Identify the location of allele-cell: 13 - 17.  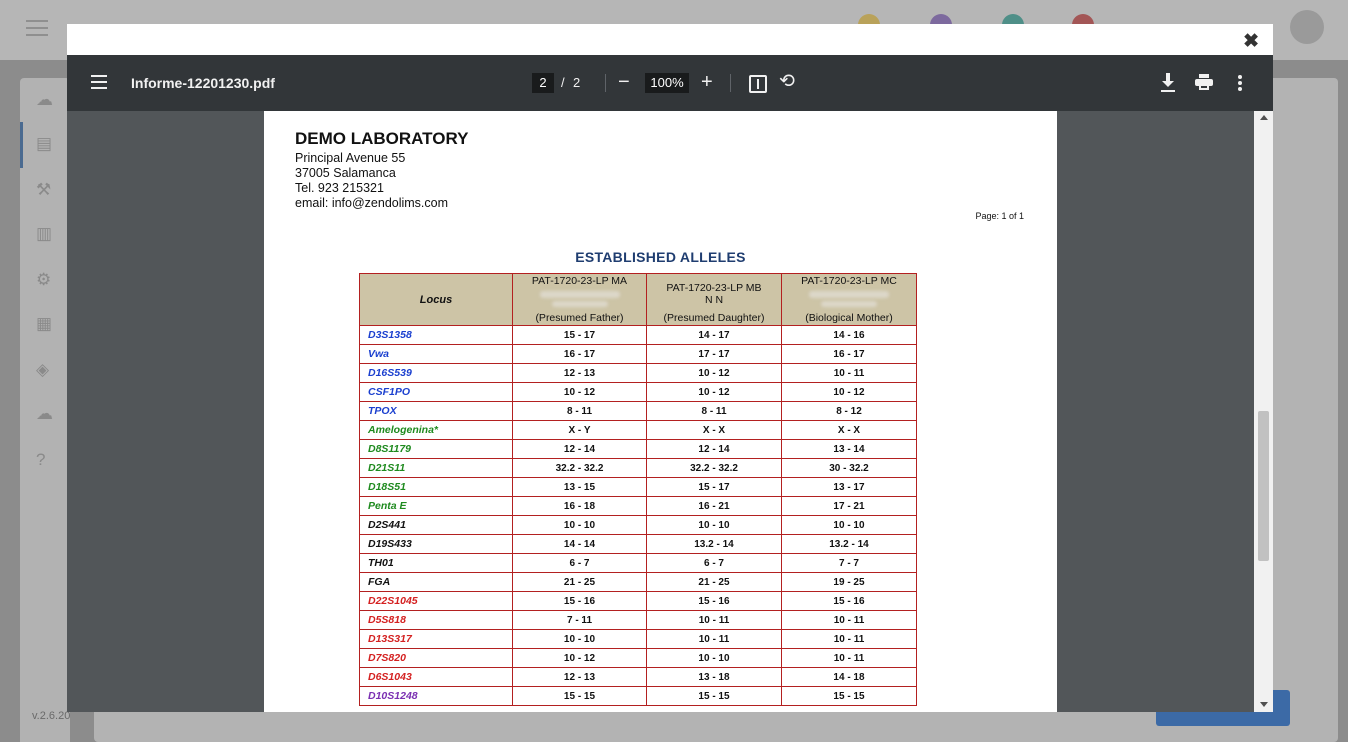
(849, 487).